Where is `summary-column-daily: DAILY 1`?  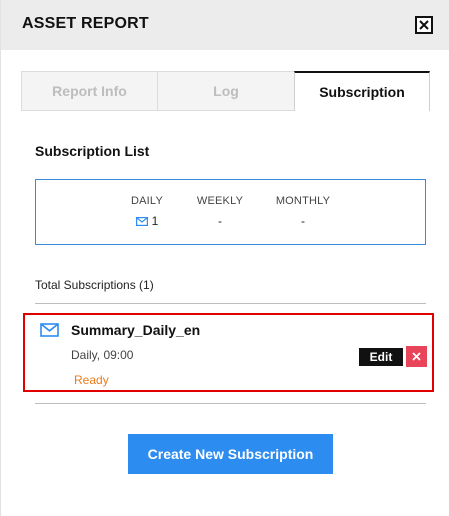 summary-column-daily: DAILY 1 is located at coordinates (147, 211).